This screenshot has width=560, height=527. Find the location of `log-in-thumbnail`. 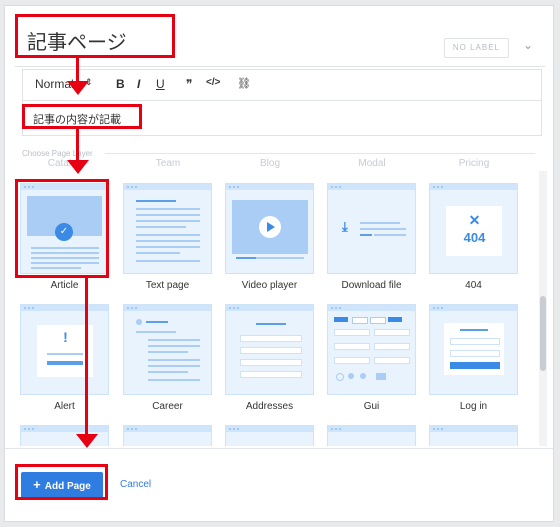

log-in-thumbnail is located at coordinates (473, 349).